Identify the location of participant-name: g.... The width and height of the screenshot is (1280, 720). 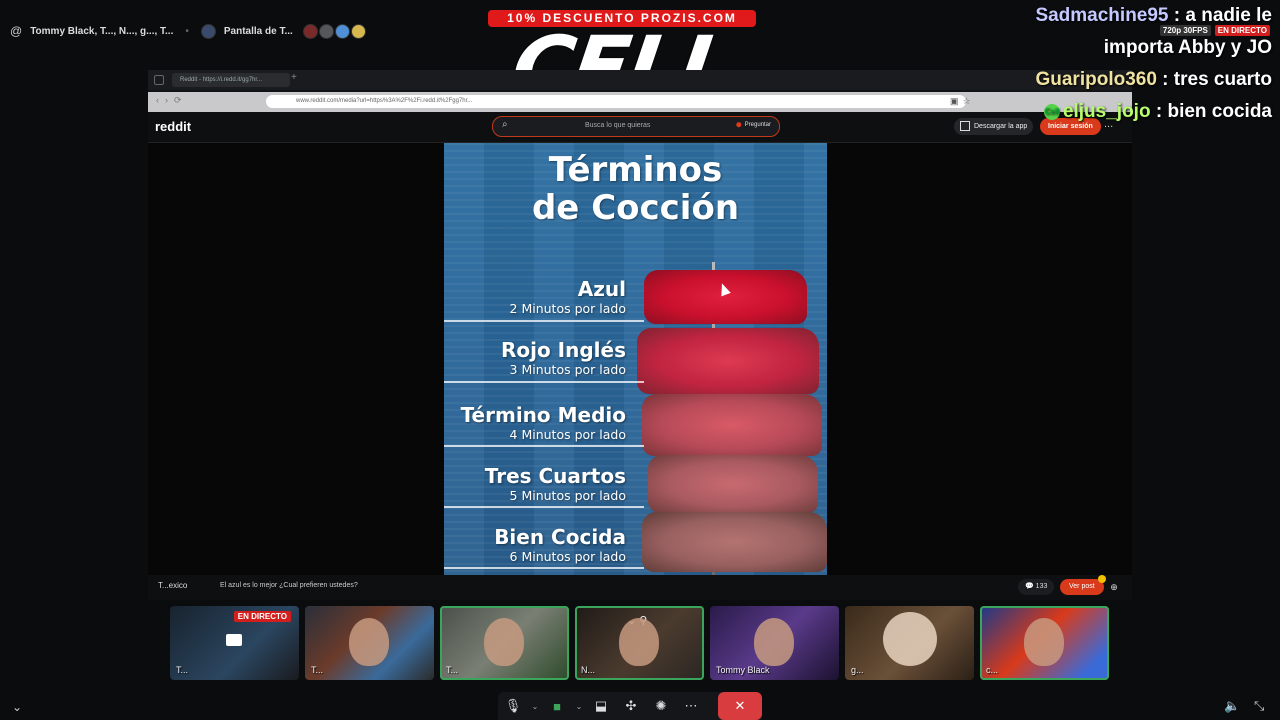
(857, 670).